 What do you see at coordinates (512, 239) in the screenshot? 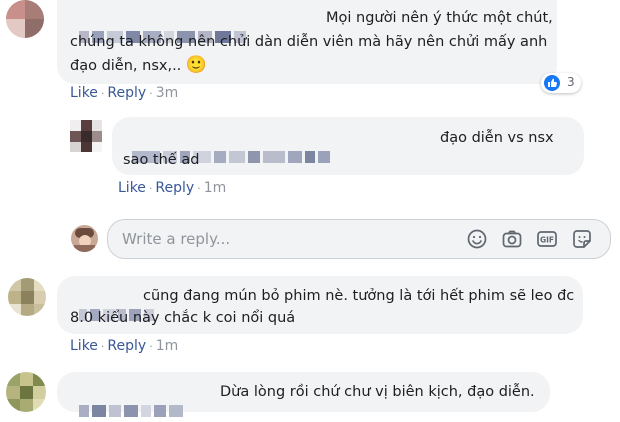
I see `camera-icon` at bounding box center [512, 239].